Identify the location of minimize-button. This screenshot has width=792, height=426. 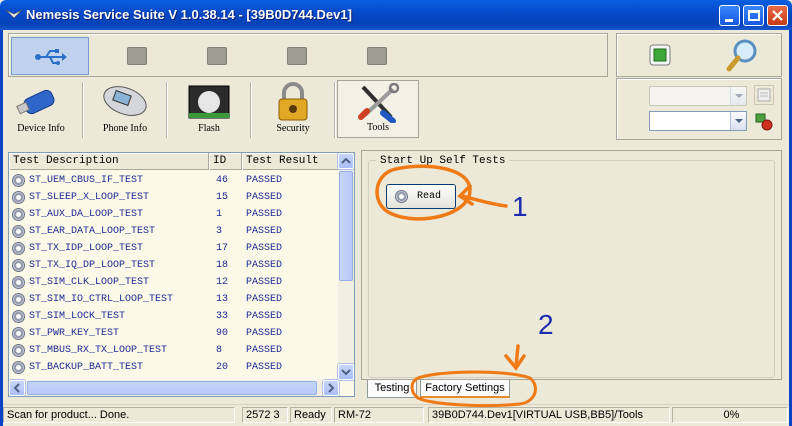
(729, 15).